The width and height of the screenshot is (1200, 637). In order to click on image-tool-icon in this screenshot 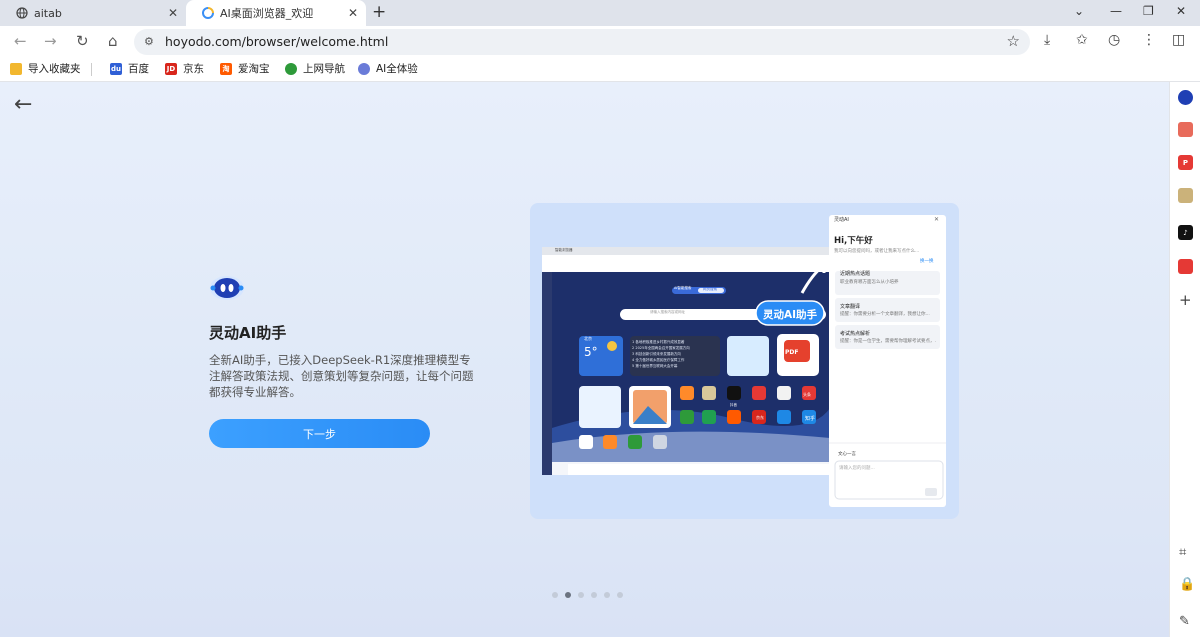, I will do `click(1185, 129)`.